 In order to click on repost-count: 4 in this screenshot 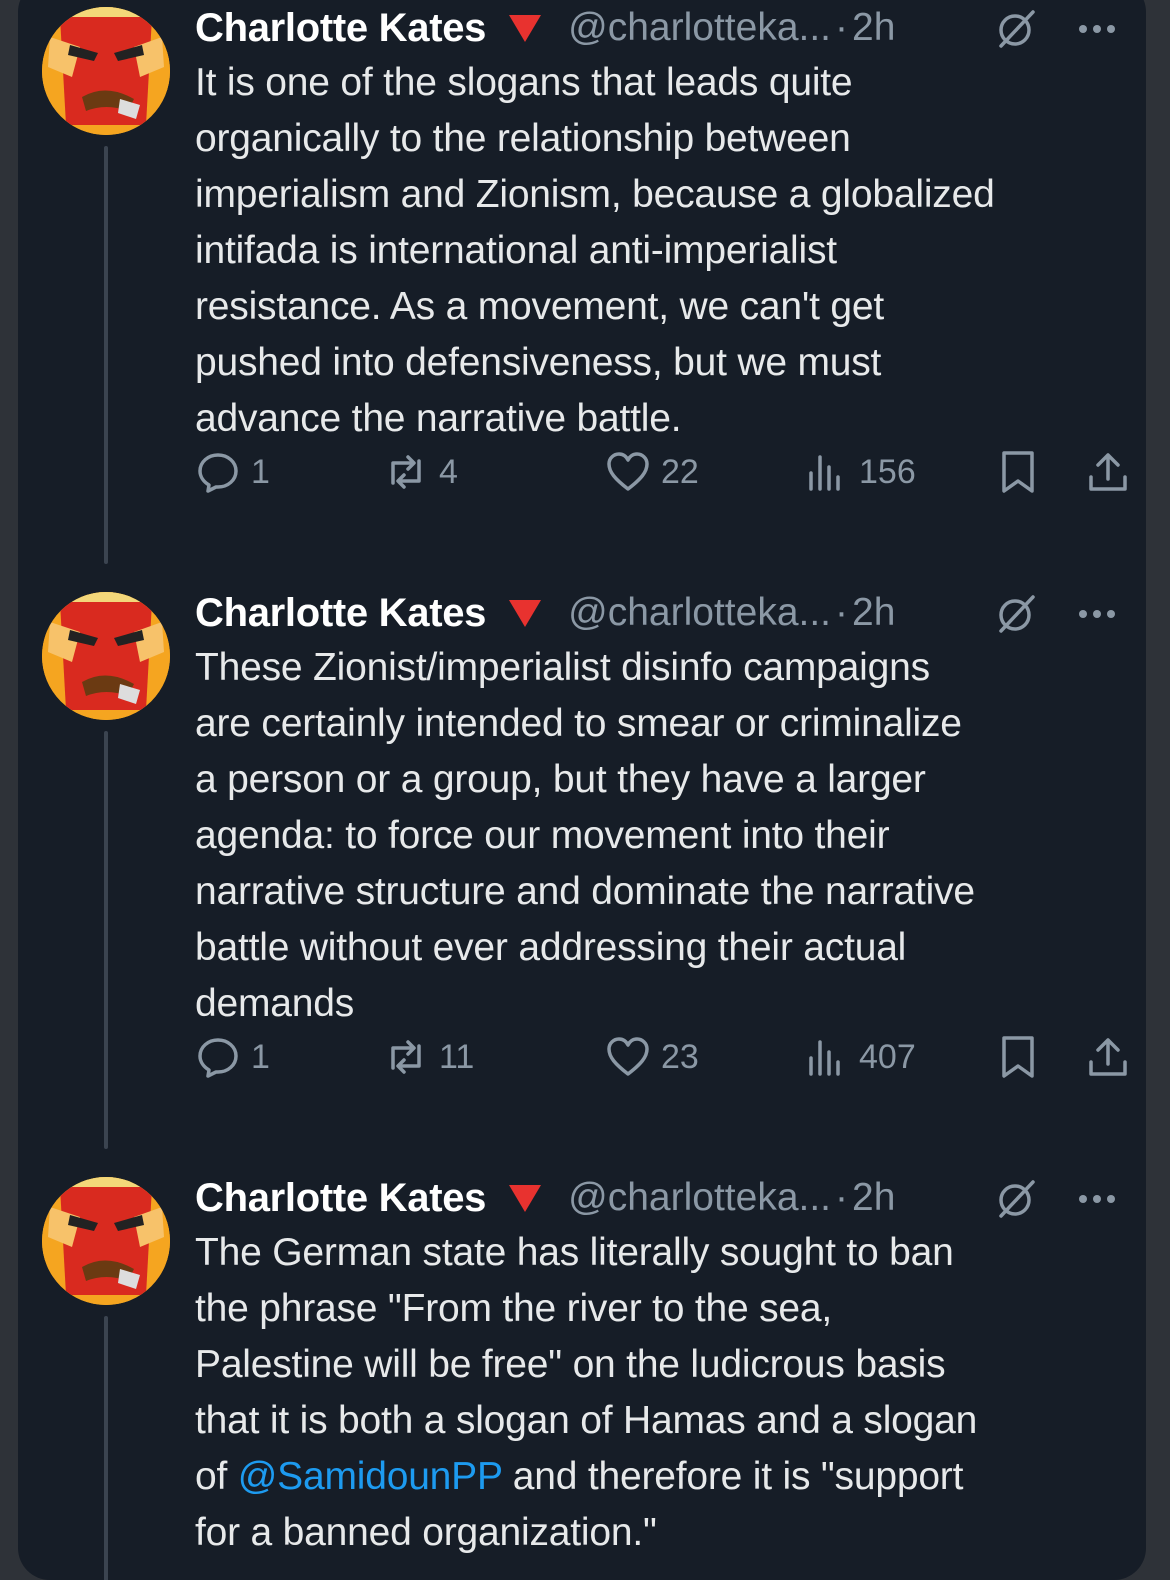, I will do `click(448, 471)`.